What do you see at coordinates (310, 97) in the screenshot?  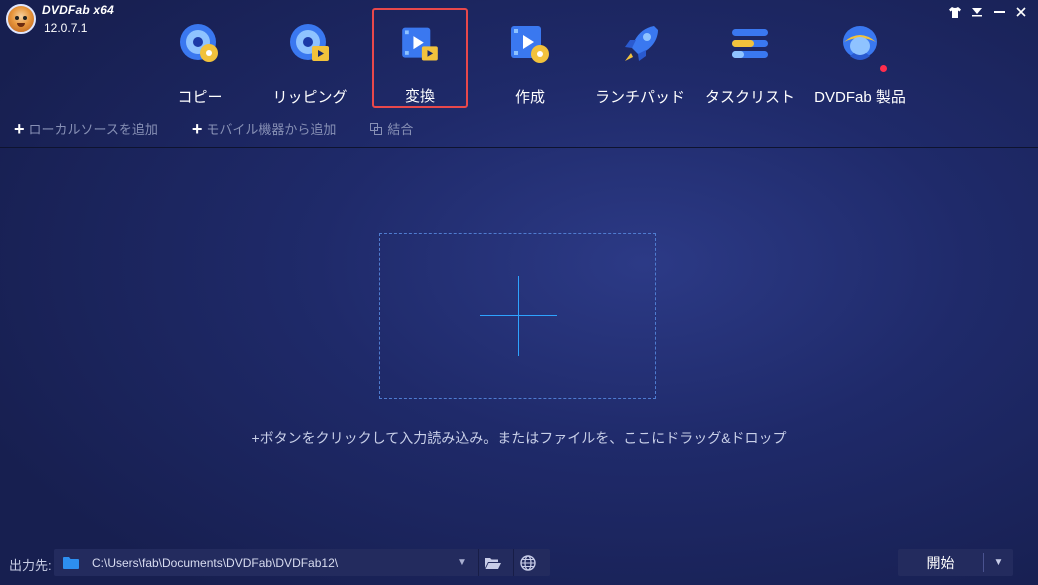 I see `module-label: リッピング` at bounding box center [310, 97].